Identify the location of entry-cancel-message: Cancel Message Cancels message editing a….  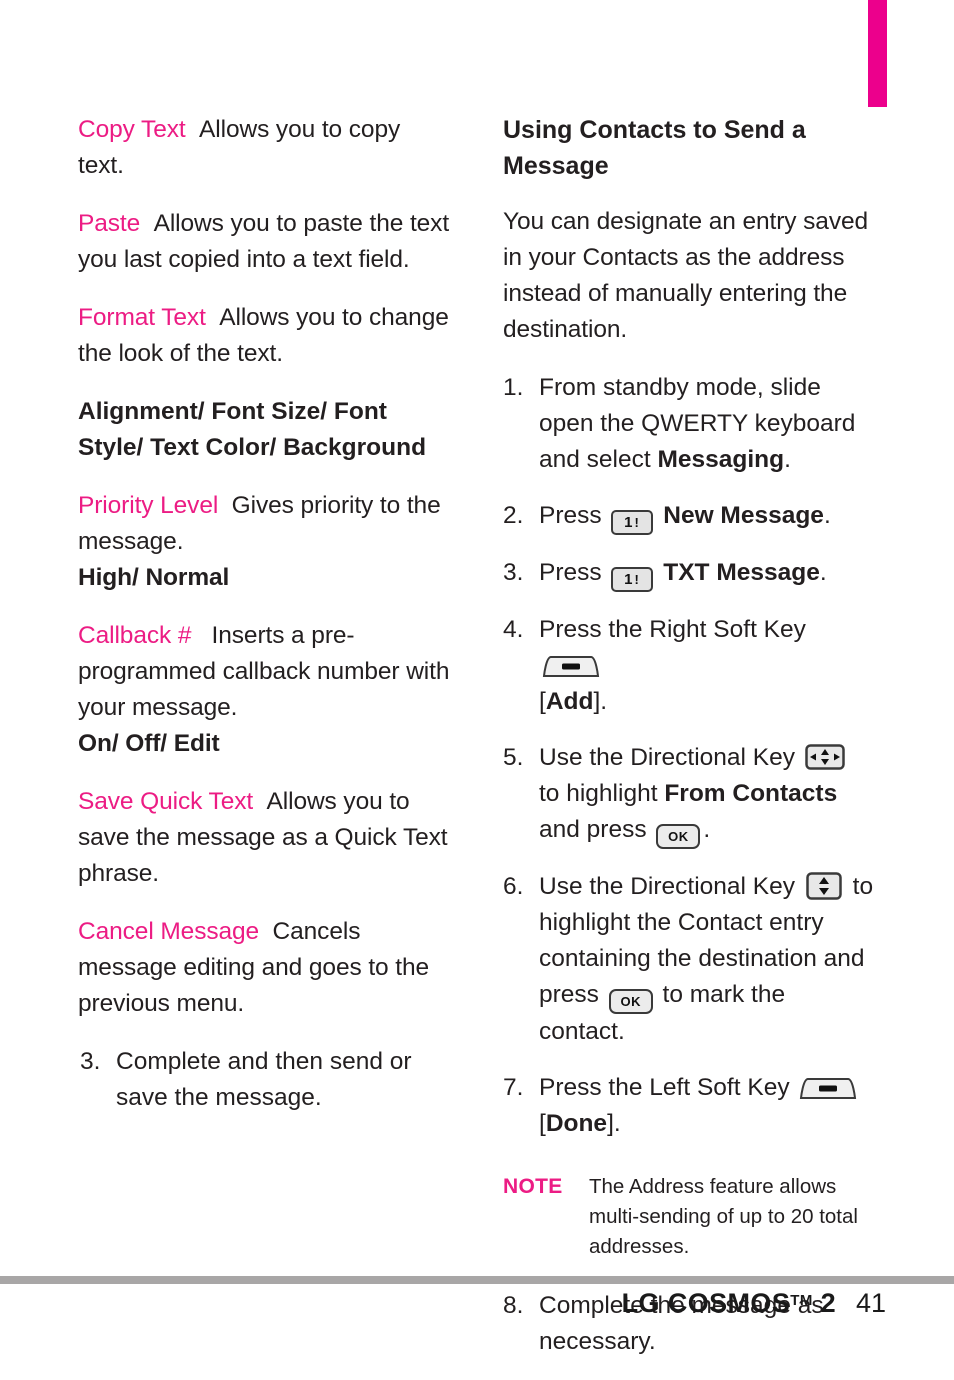
(264, 968).